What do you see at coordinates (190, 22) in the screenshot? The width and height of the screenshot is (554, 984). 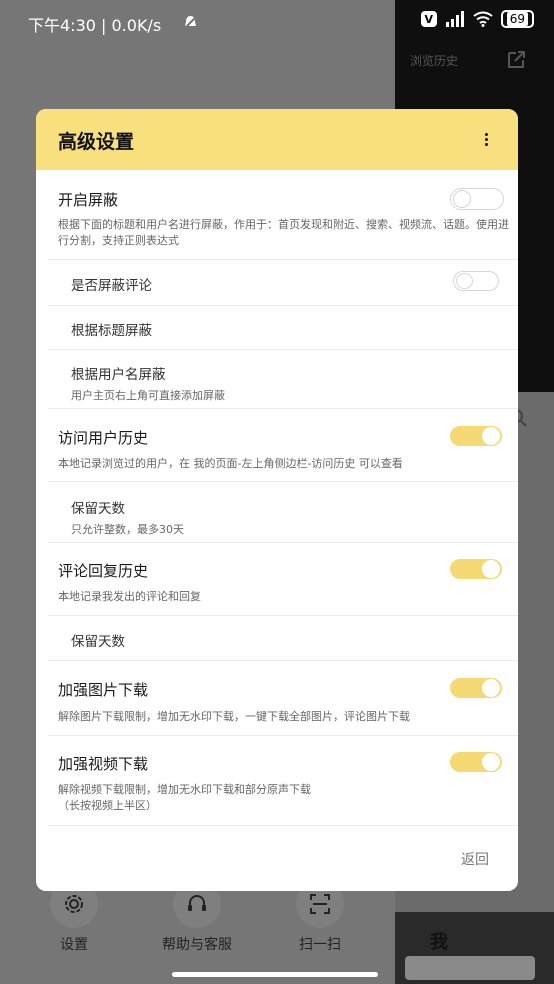 I see `mute-bell-icon` at bounding box center [190, 22].